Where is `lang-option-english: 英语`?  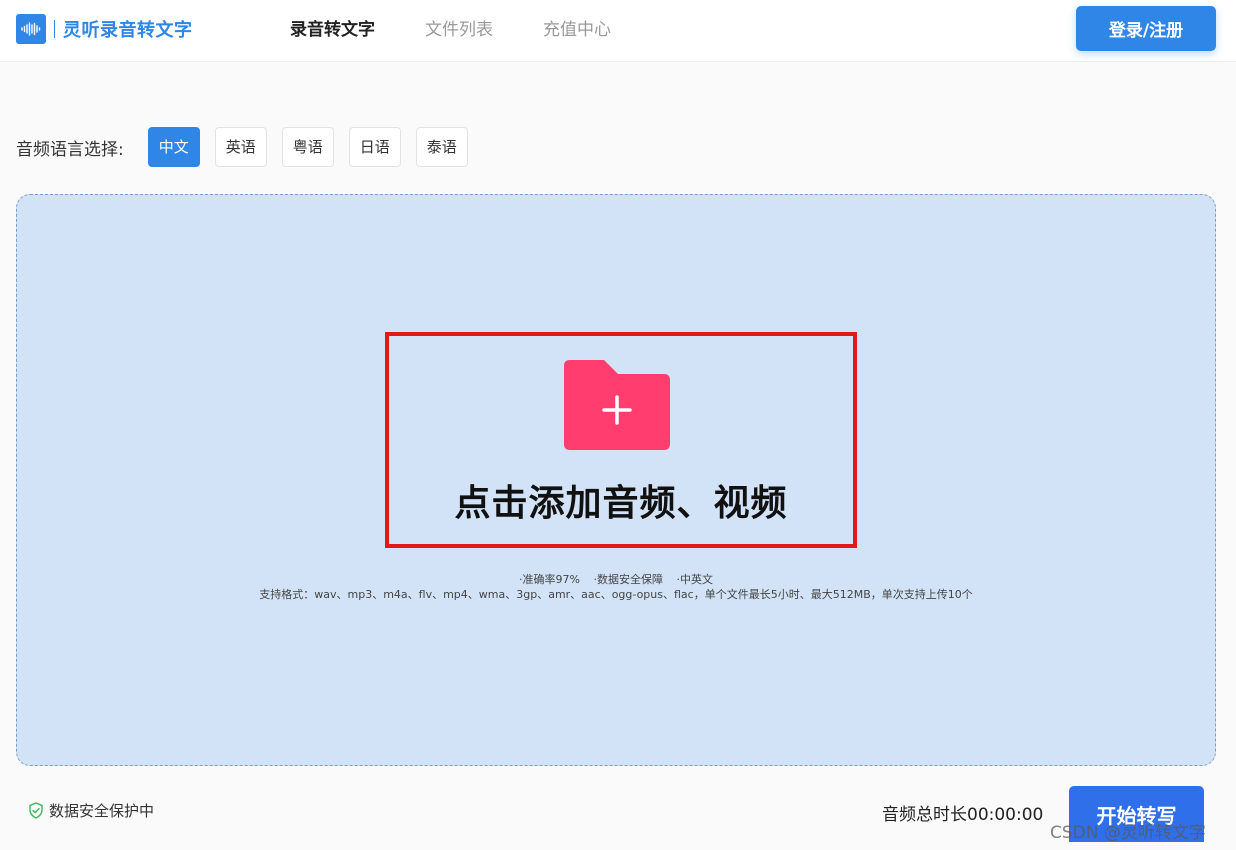
lang-option-english: 英语 is located at coordinates (240, 147).